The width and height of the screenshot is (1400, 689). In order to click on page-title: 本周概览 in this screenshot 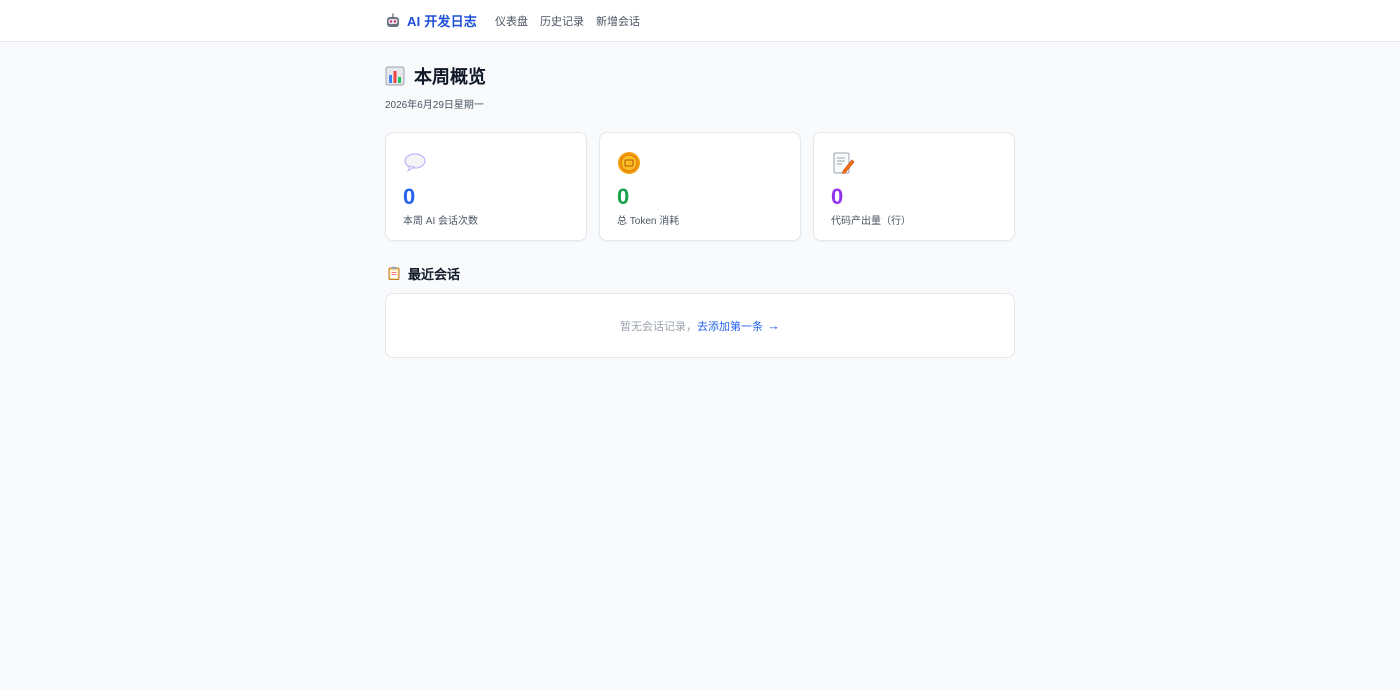, I will do `click(450, 77)`.